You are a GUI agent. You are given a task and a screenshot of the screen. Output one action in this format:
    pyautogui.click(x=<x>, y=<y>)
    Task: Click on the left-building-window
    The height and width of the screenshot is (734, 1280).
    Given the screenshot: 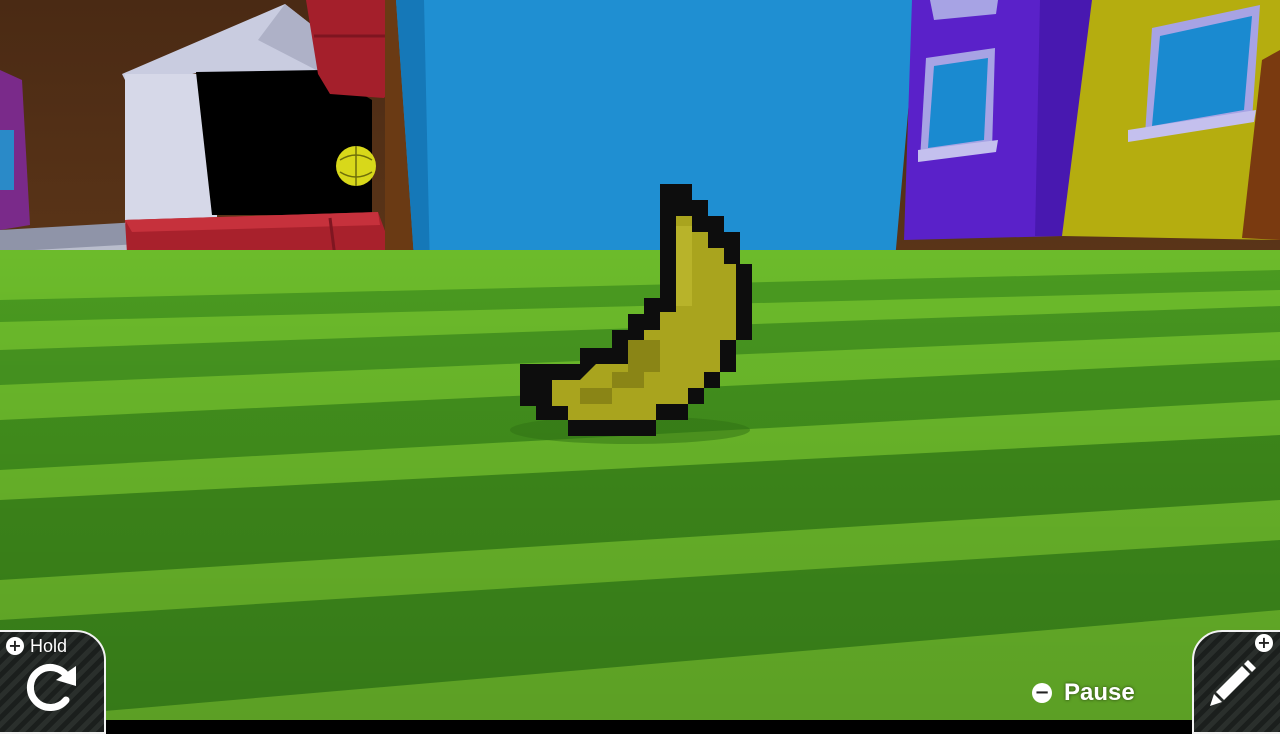 What is the action you would take?
    pyautogui.click(x=7, y=160)
    